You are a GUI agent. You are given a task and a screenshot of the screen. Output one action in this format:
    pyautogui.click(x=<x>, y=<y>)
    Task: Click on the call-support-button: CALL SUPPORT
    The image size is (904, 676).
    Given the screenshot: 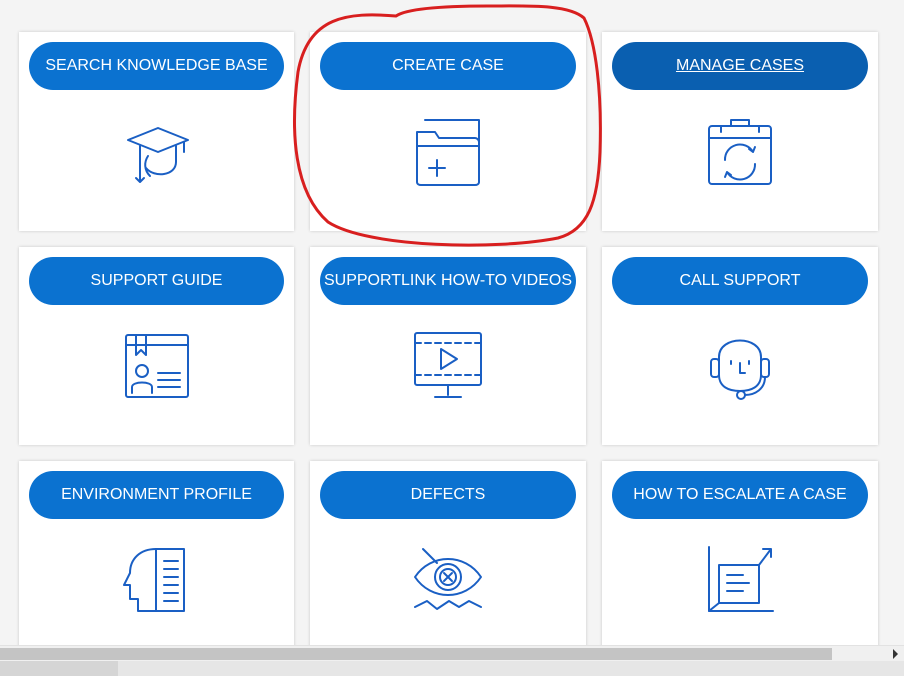 What is the action you would take?
    pyautogui.click(x=740, y=281)
    